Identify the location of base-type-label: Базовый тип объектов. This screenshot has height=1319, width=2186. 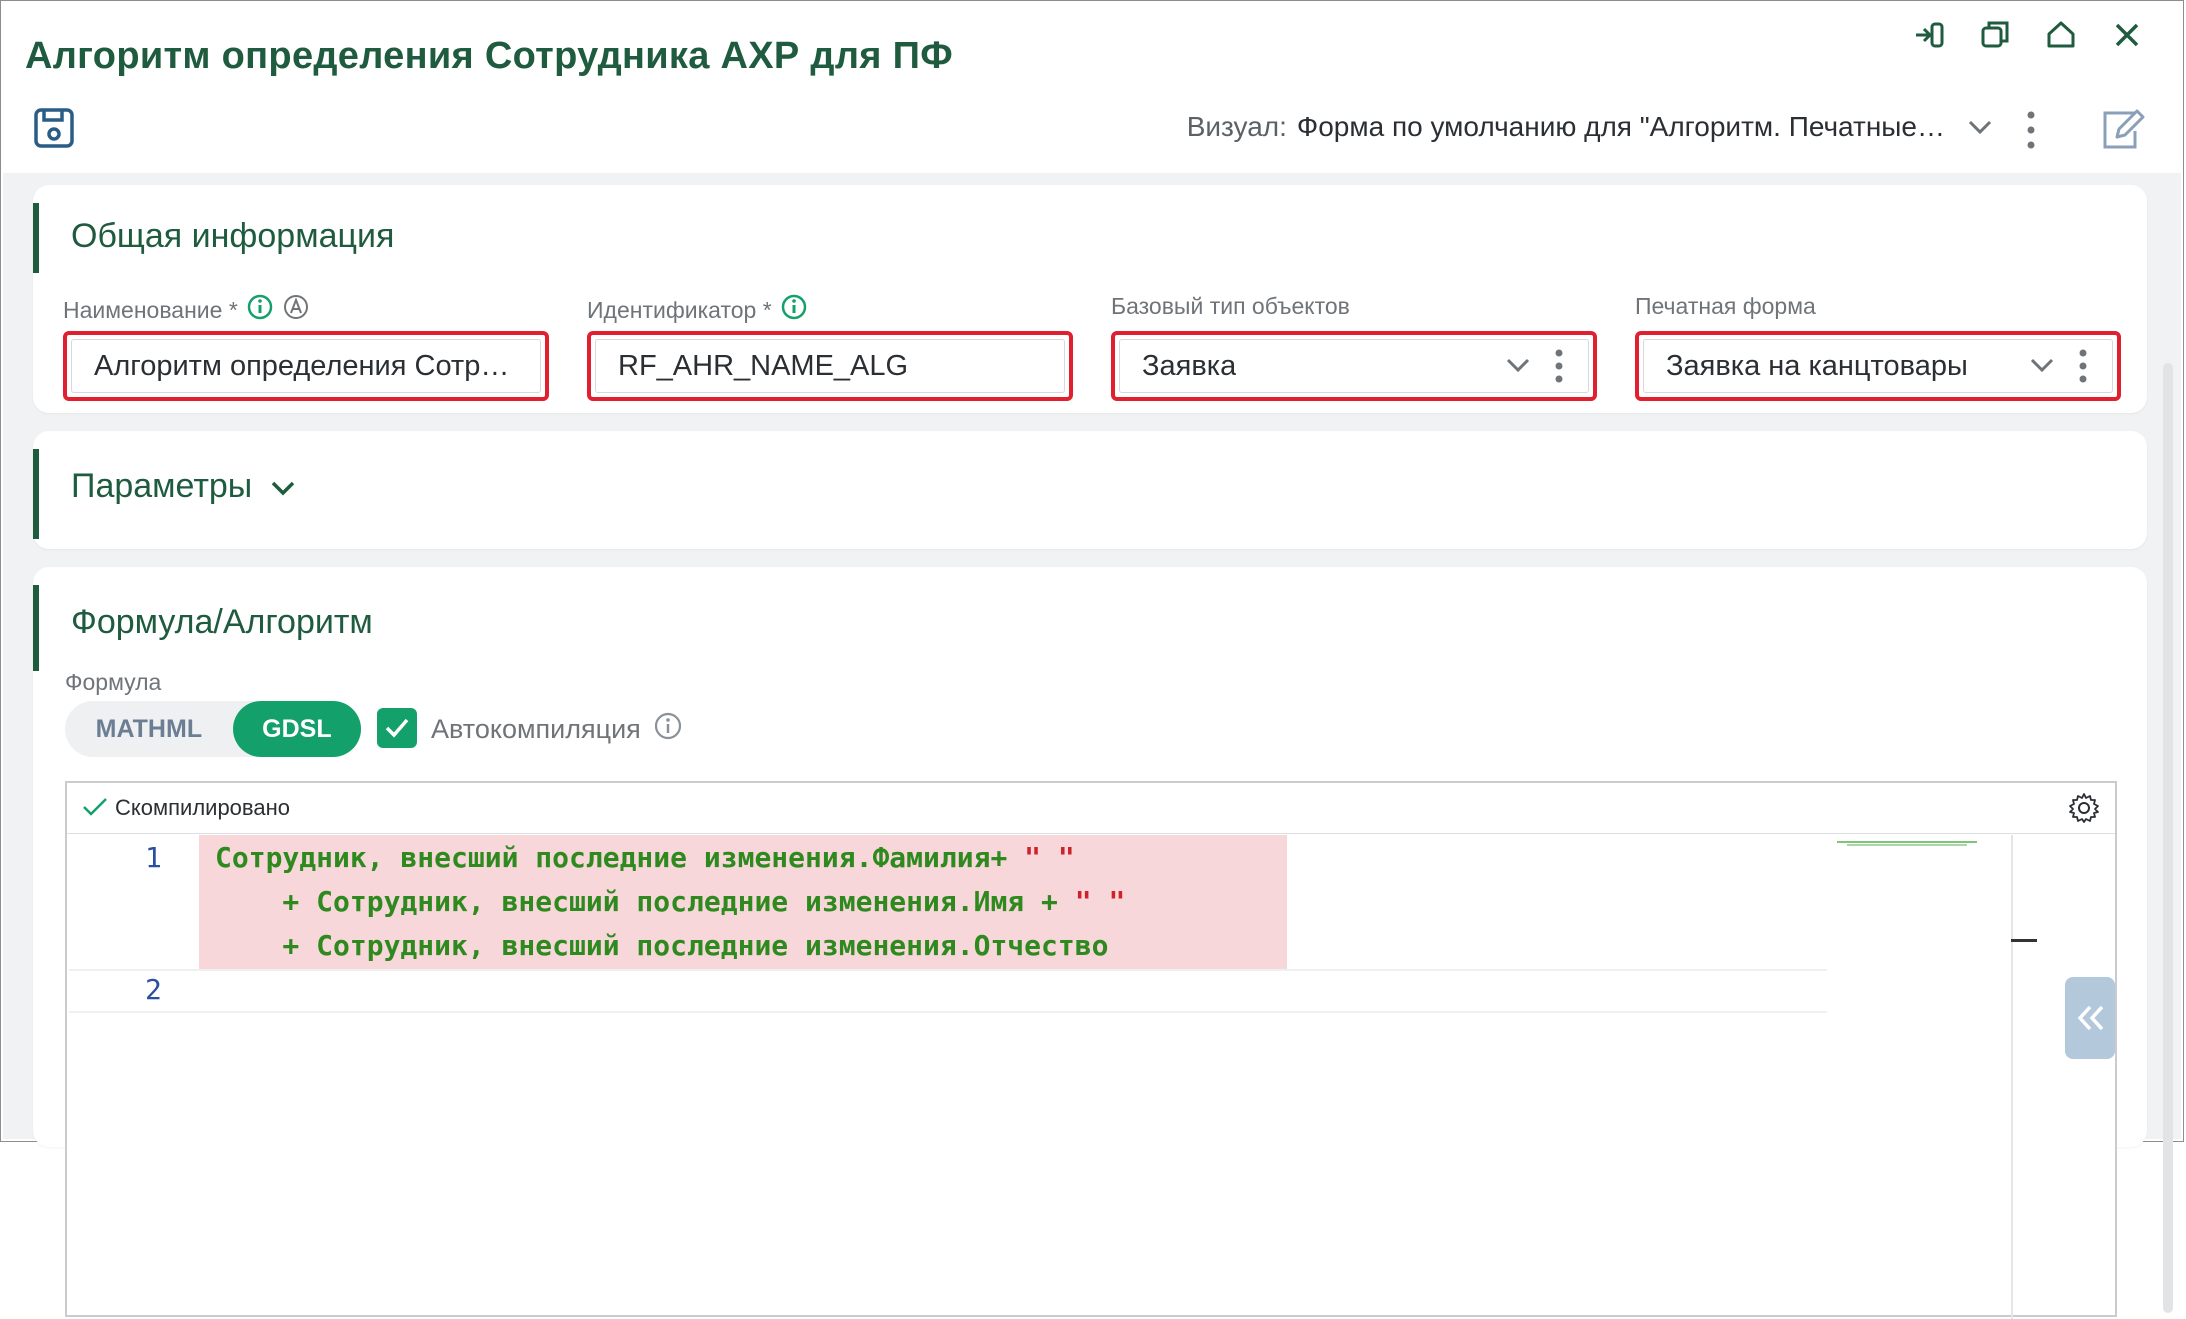
(1230, 306).